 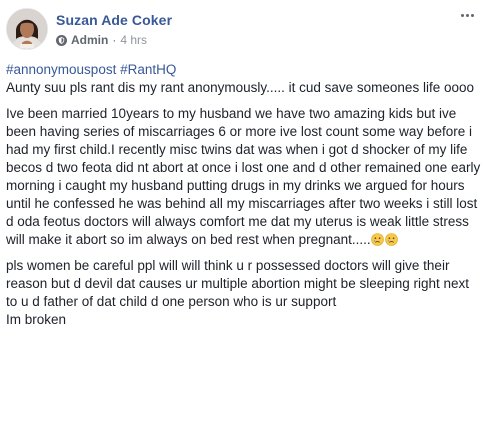 I want to click on shield-icon, so click(x=61, y=40).